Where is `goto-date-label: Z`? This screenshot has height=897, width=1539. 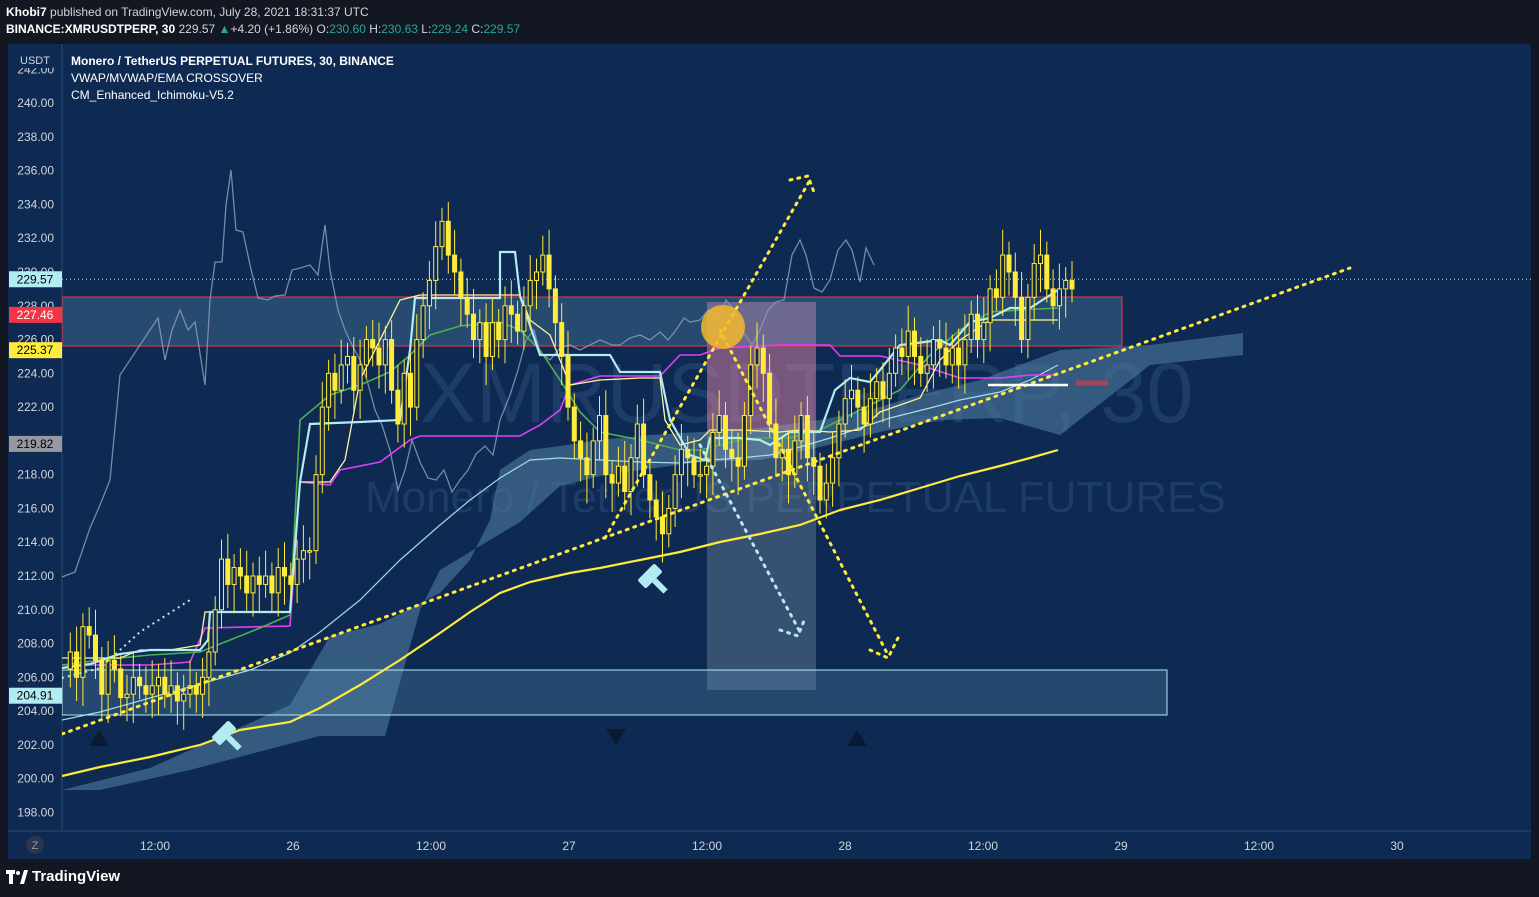
goto-date-label: Z is located at coordinates (35, 846).